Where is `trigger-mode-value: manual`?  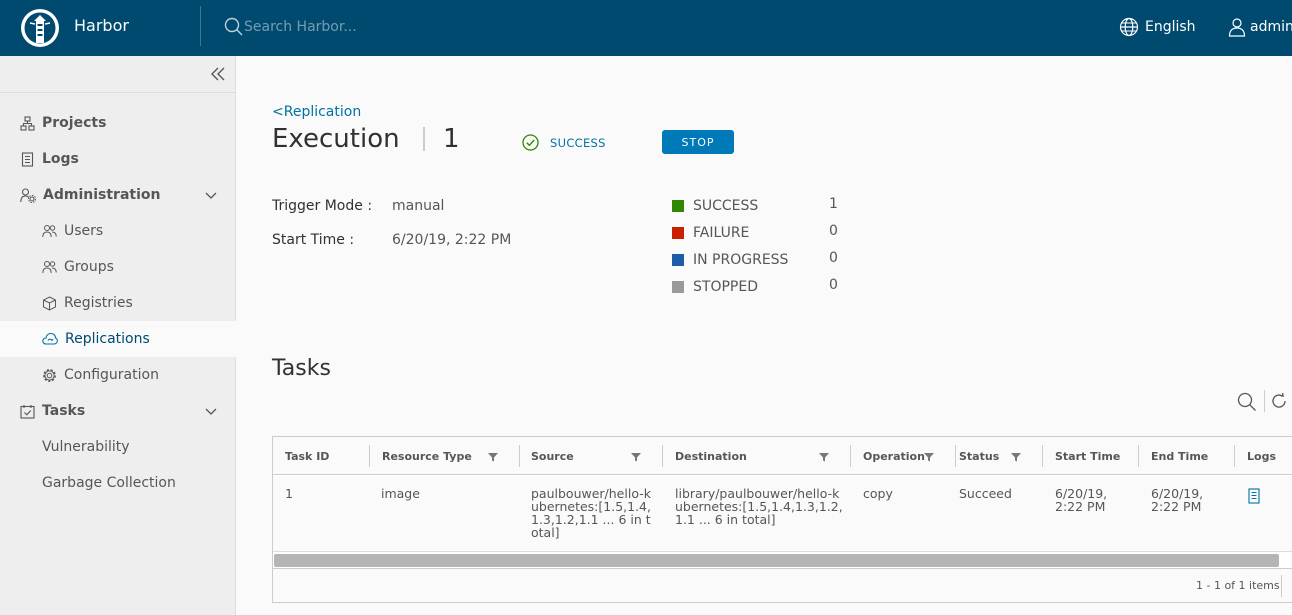 trigger-mode-value: manual is located at coordinates (418, 206).